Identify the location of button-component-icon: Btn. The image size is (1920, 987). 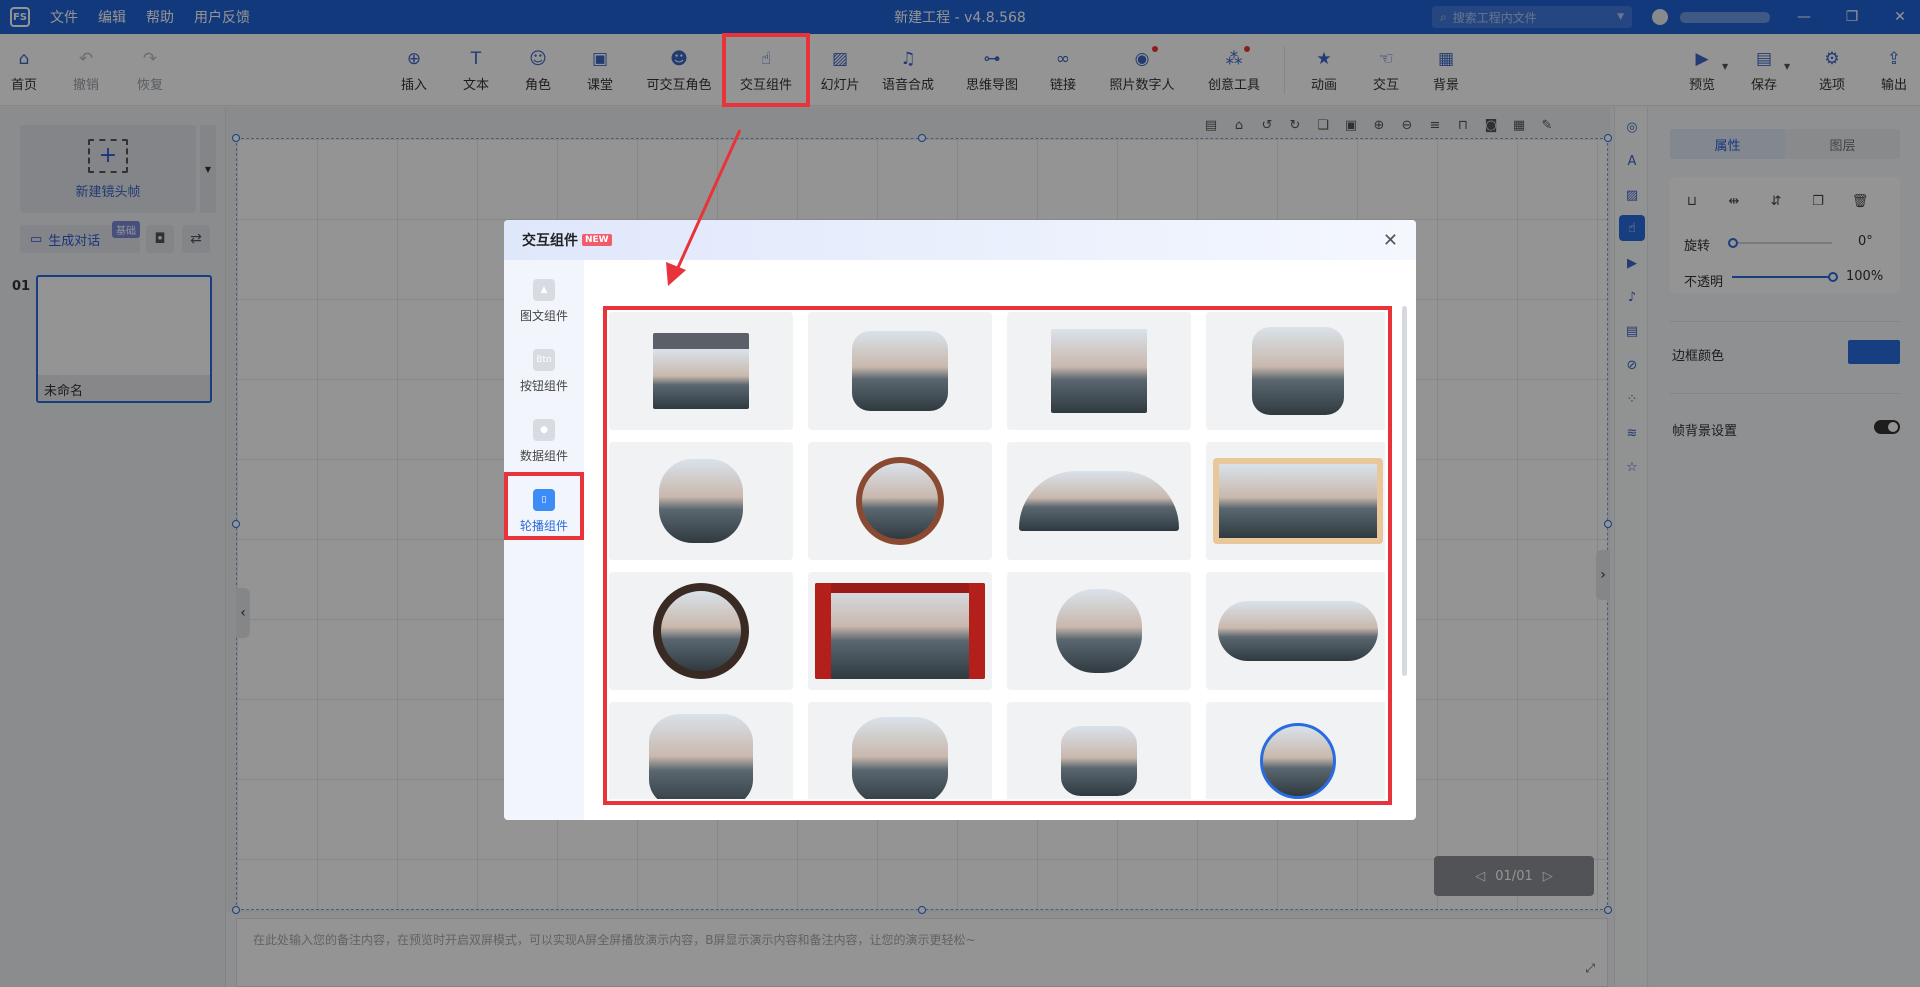
(544, 359).